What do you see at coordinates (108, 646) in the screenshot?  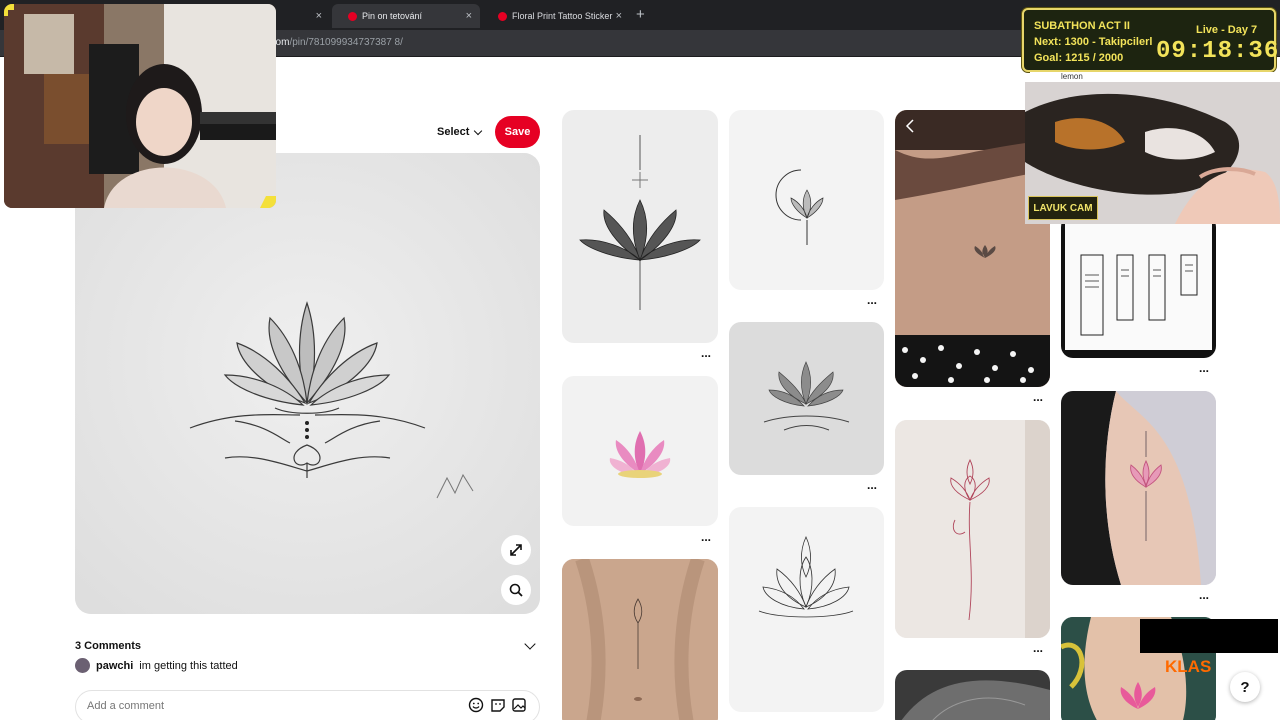 I see `comments-count: 3 Comments` at bounding box center [108, 646].